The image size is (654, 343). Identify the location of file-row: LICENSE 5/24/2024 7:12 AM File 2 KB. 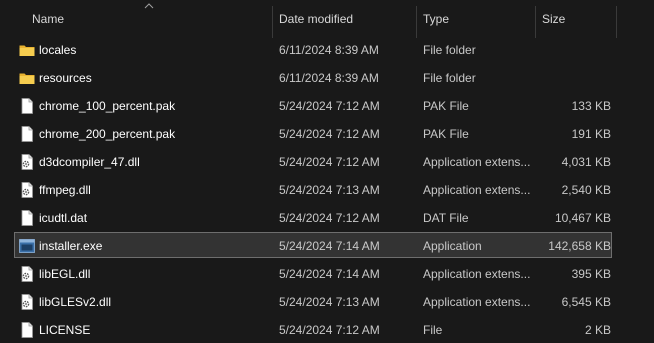
(313, 329).